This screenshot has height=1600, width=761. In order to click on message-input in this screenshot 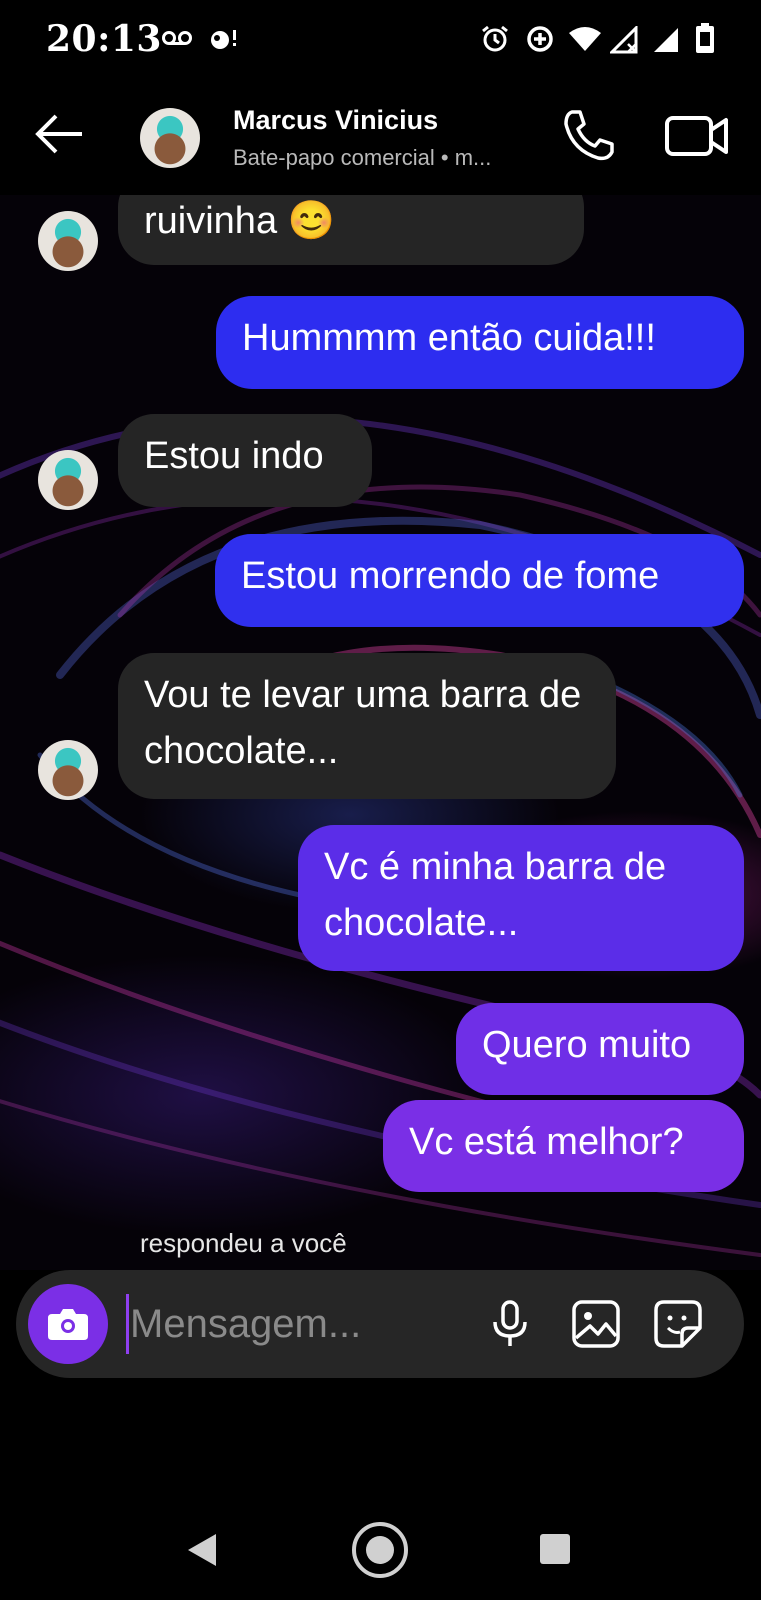, I will do `click(295, 1324)`.